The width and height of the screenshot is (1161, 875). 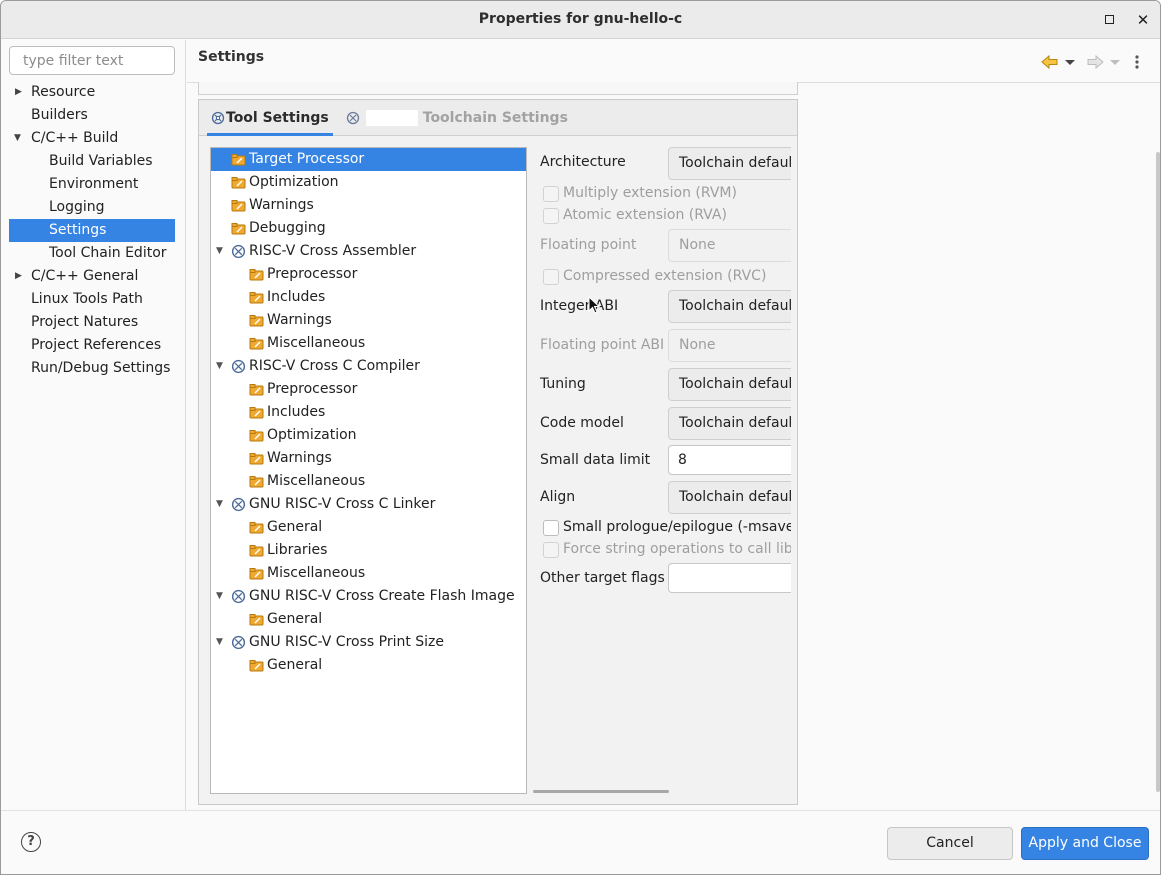 I want to click on floating-point-abi-label: Floating point ABI, so click(x=602, y=345).